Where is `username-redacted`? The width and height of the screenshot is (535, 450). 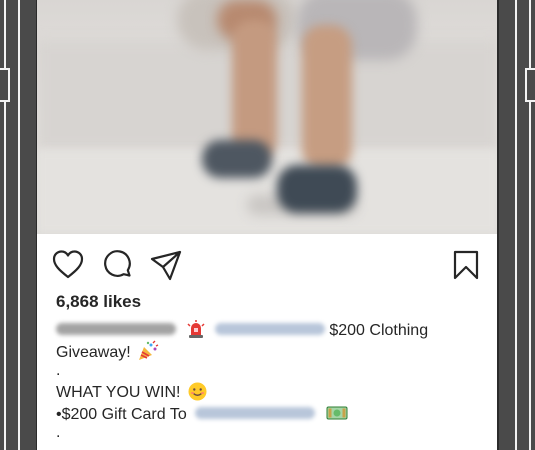
username-redacted is located at coordinates (116, 329).